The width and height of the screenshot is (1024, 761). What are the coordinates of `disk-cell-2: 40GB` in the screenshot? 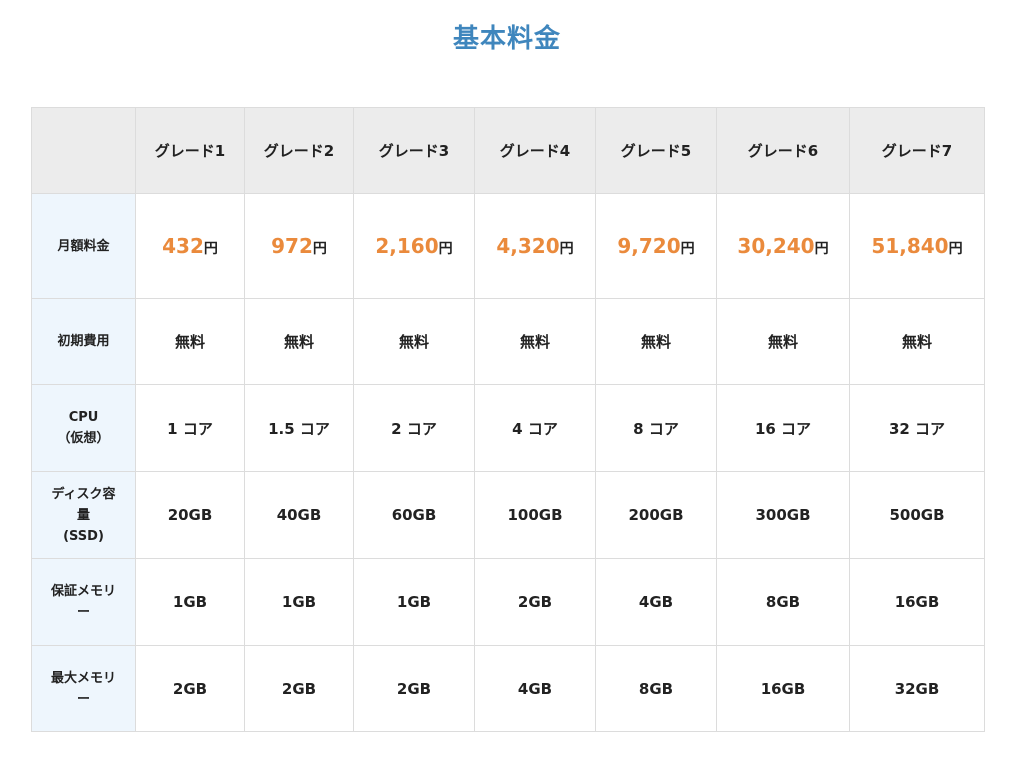 It's located at (299, 515).